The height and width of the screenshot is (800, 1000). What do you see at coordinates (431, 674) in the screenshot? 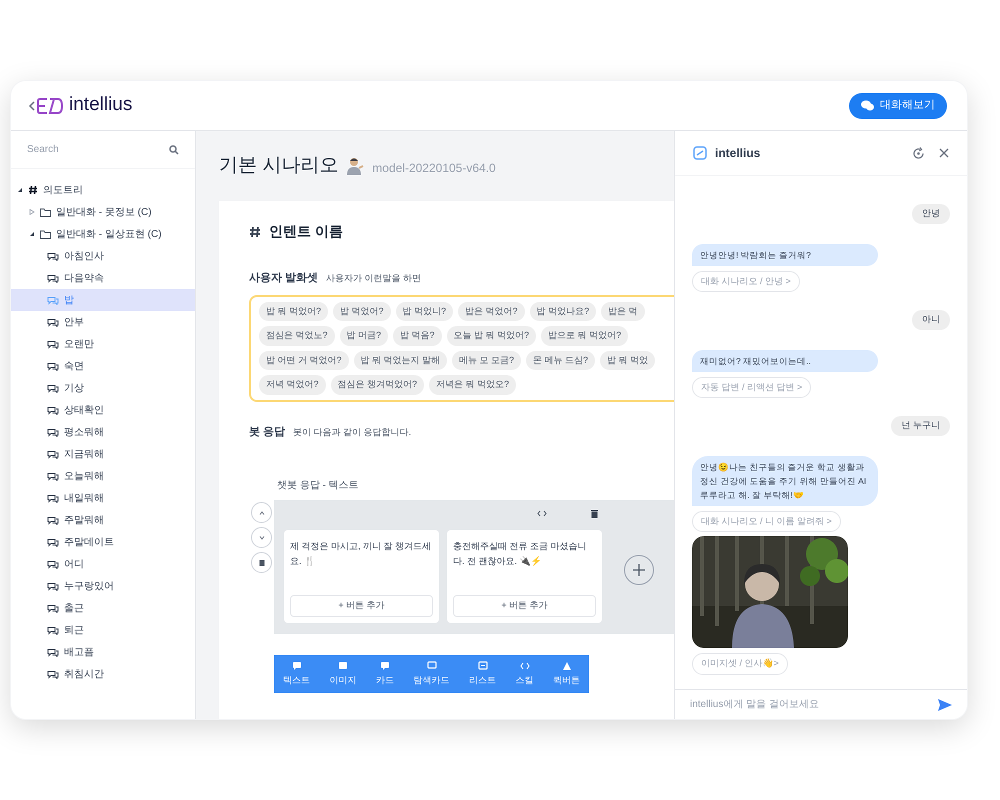
I see `toolbar-button: 탐색카드` at bounding box center [431, 674].